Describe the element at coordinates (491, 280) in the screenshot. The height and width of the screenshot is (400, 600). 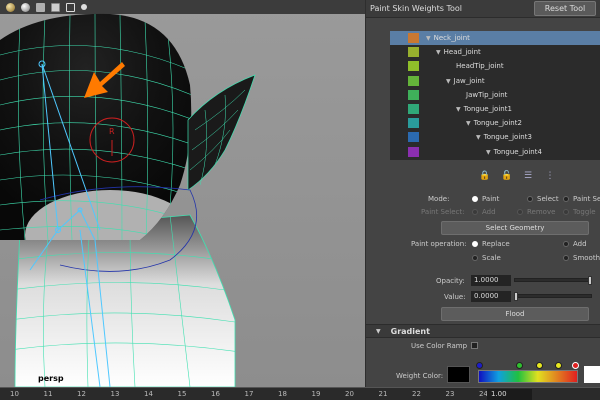
I see `opacity-field: 1.0000` at that location.